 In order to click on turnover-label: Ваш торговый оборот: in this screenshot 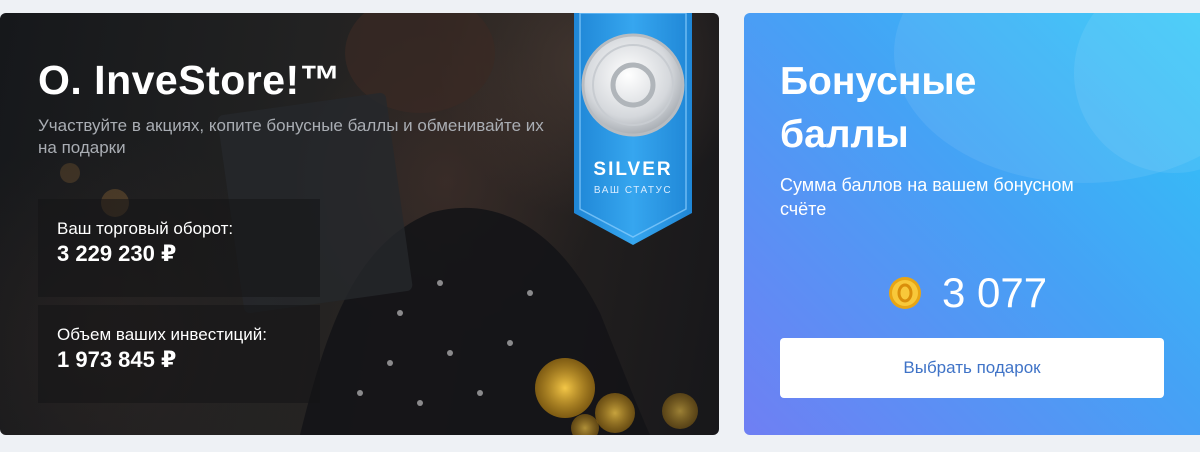, I will do `click(145, 228)`.